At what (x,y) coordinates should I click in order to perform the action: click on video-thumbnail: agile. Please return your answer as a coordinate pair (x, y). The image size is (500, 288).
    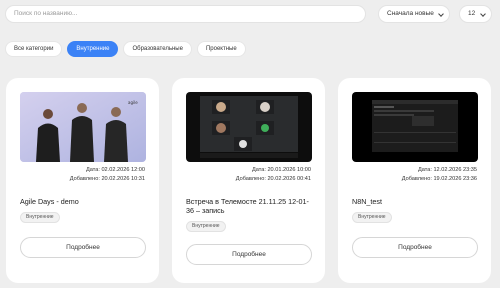
    Looking at the image, I should click on (83, 127).